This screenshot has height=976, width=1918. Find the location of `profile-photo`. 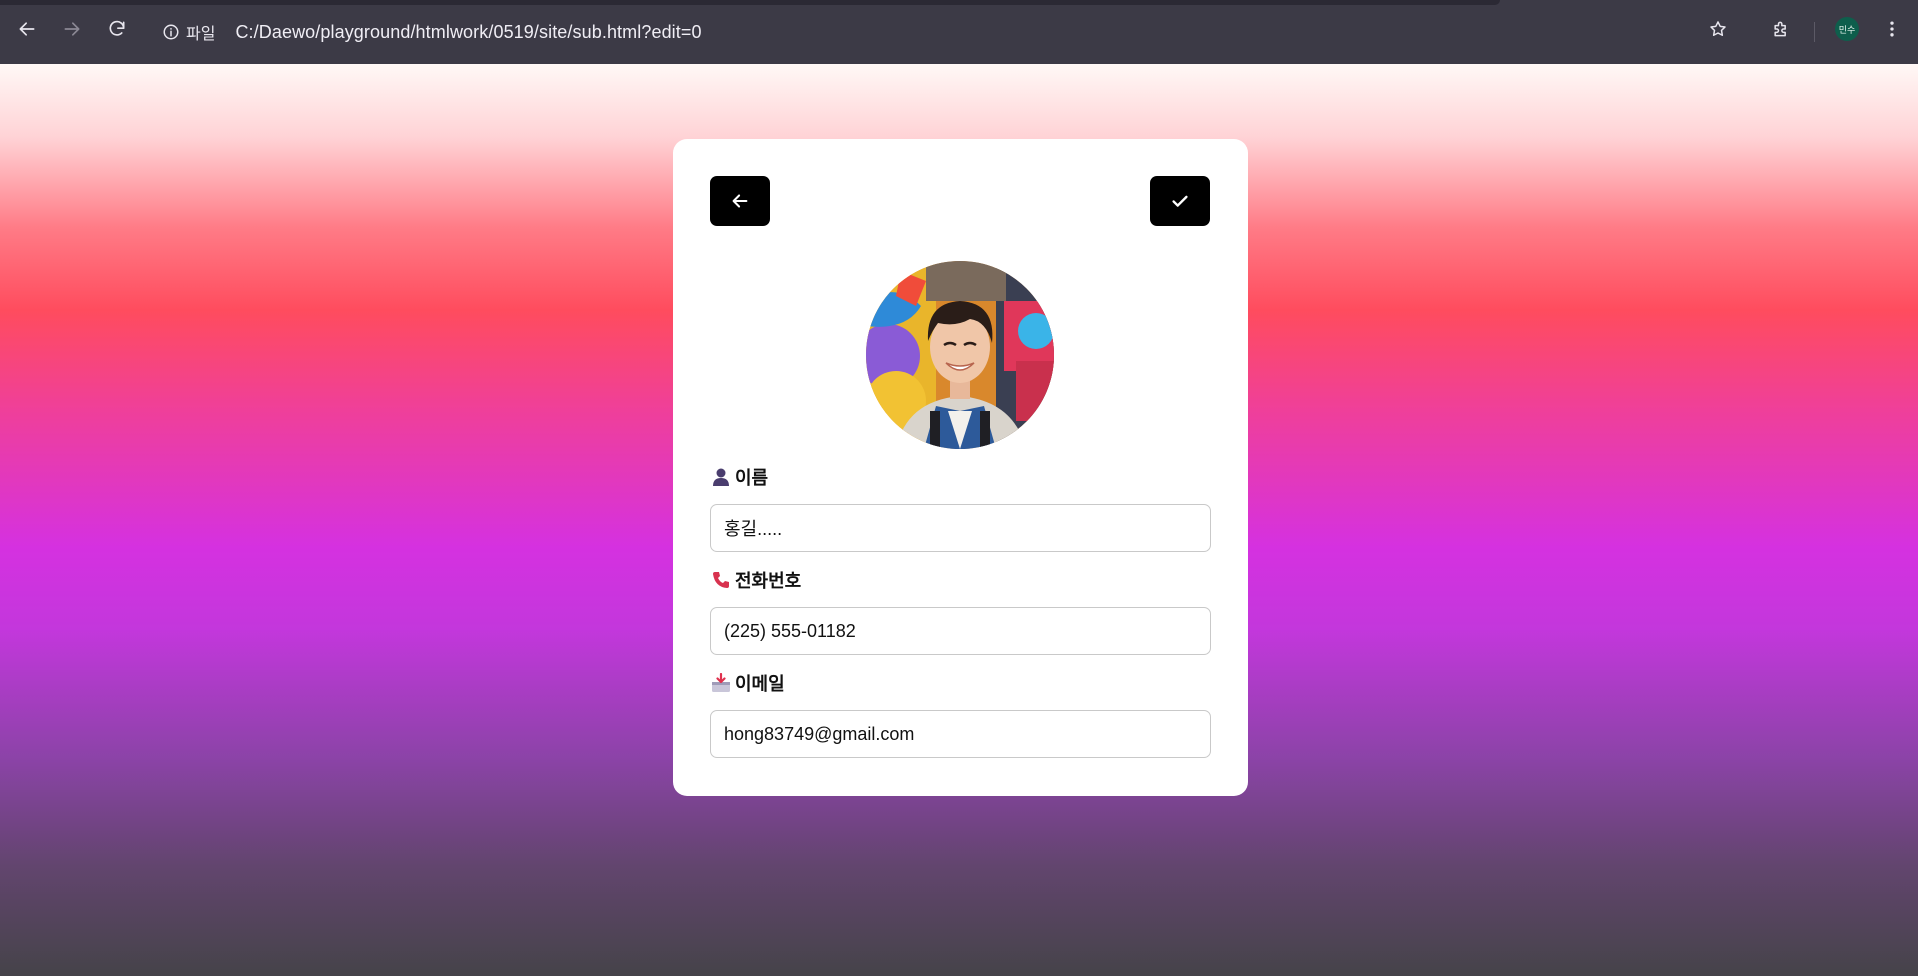

profile-photo is located at coordinates (960, 355).